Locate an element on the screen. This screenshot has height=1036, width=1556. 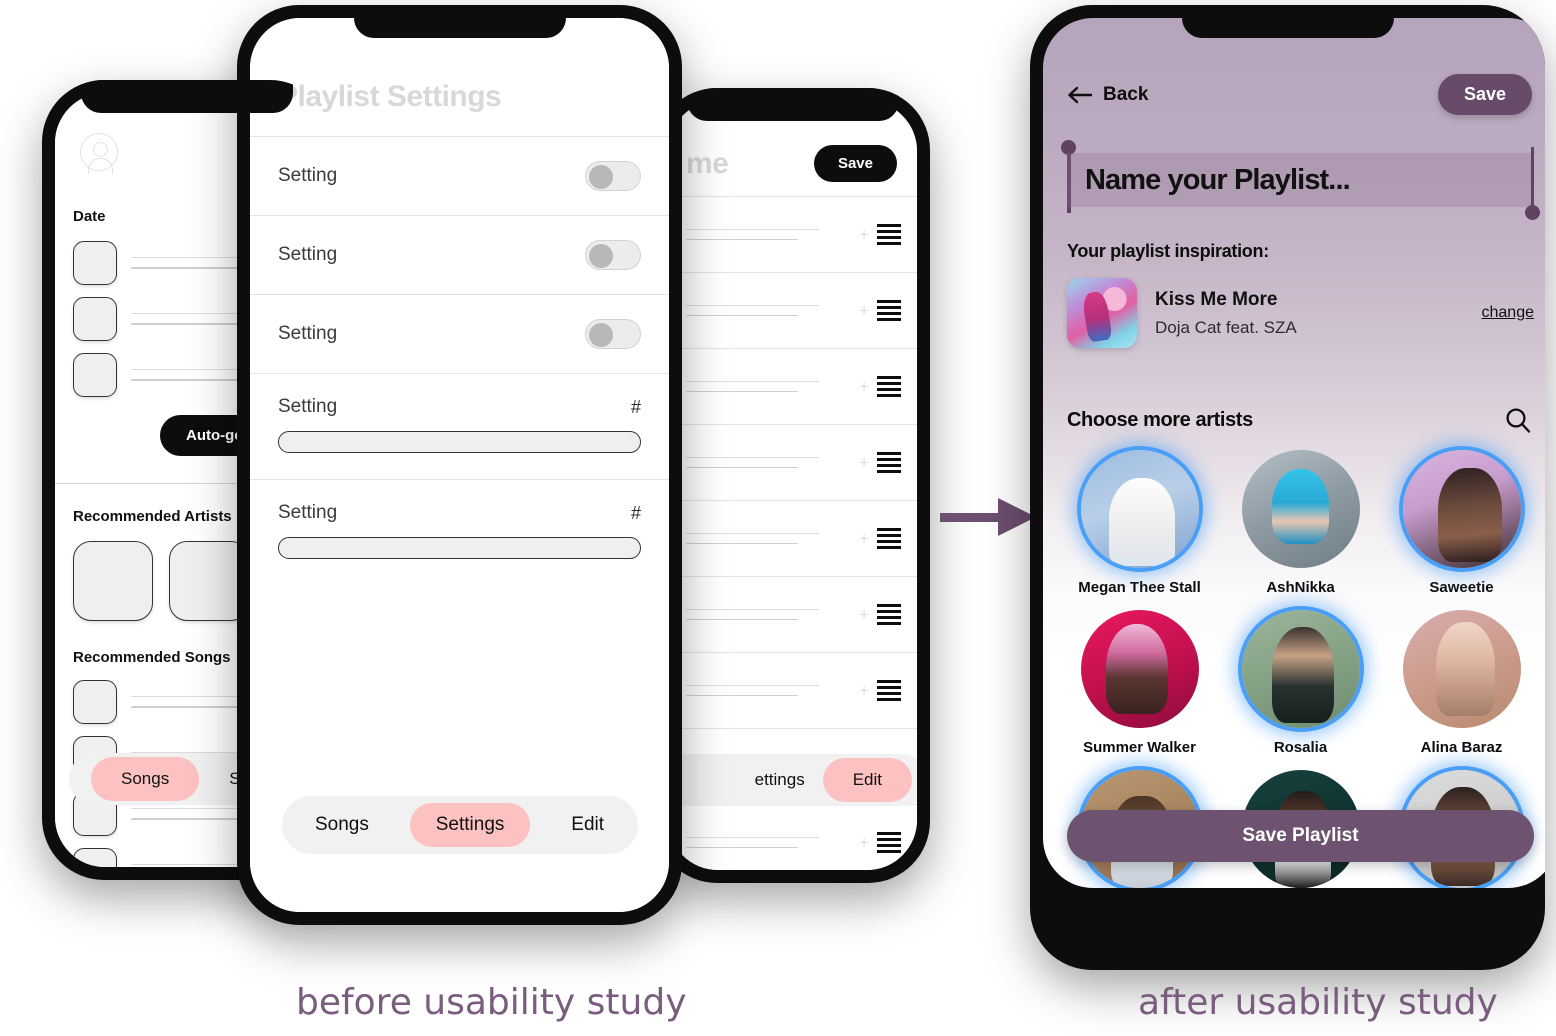
bottom-tab-bar: Songs Settings Edit is located at coordinates (459, 825).